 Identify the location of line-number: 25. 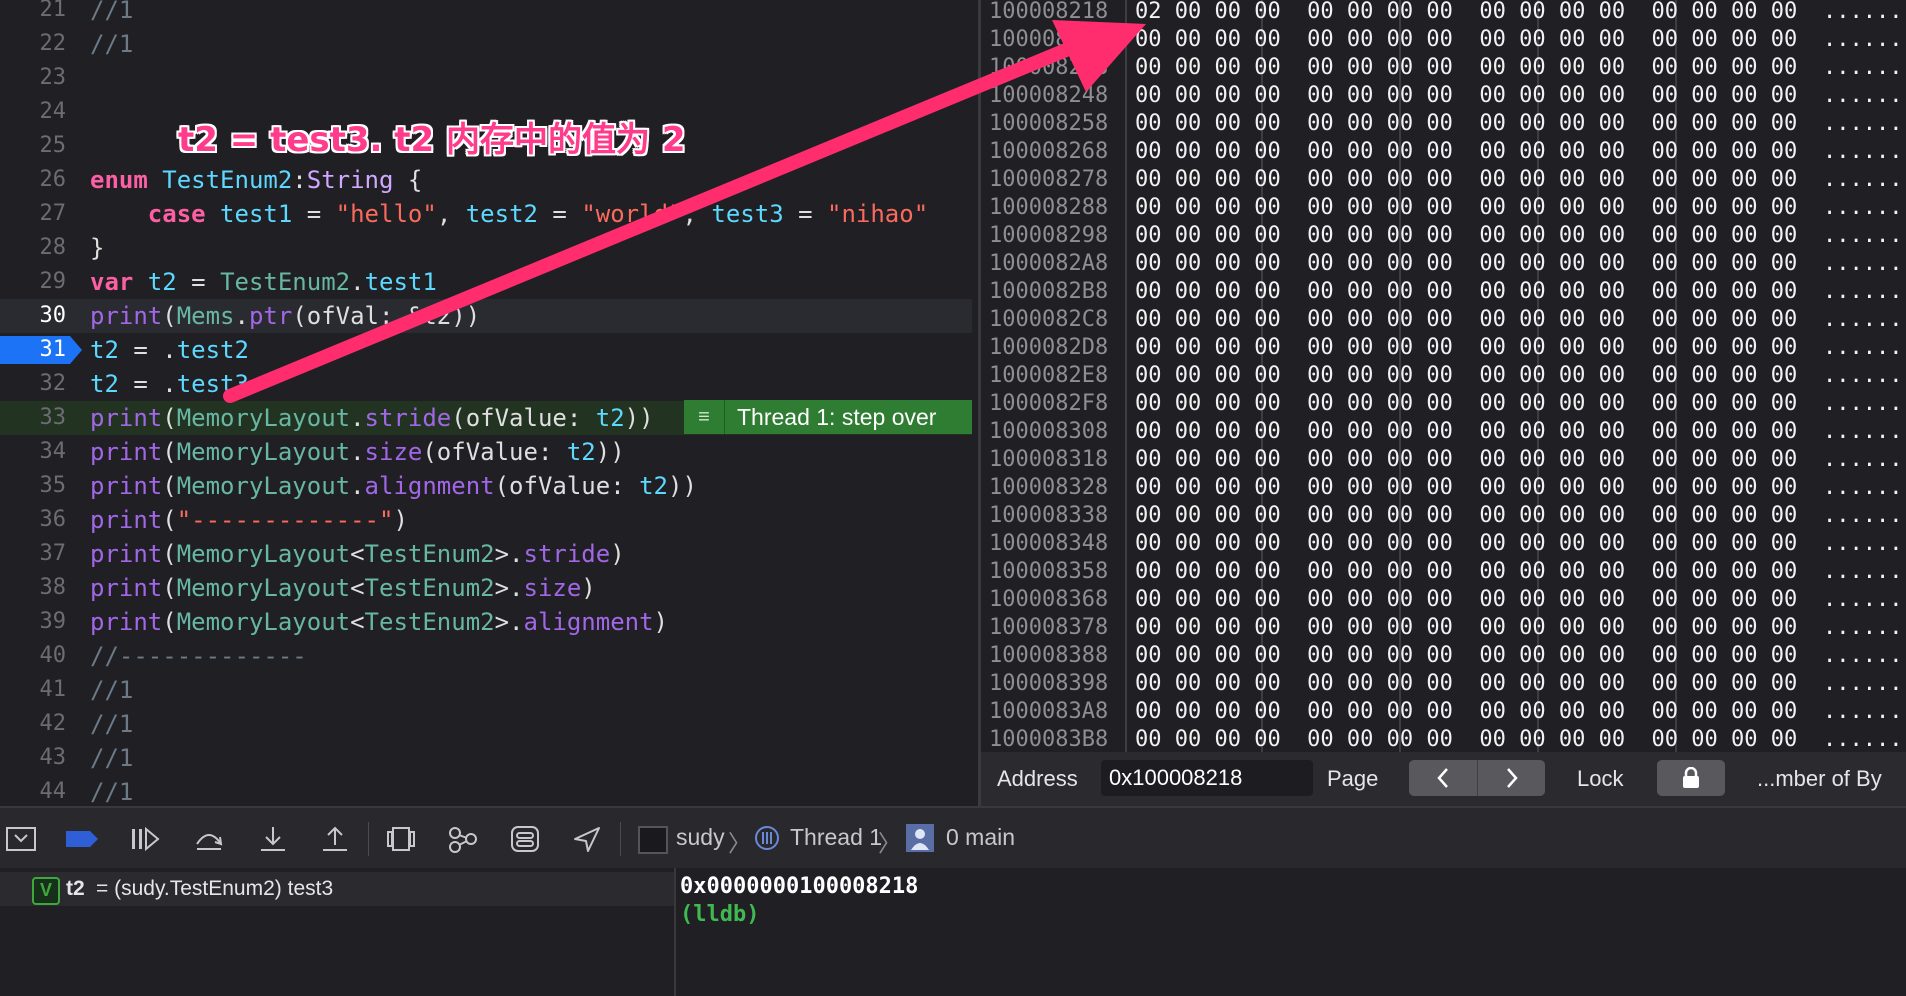
(33, 146).